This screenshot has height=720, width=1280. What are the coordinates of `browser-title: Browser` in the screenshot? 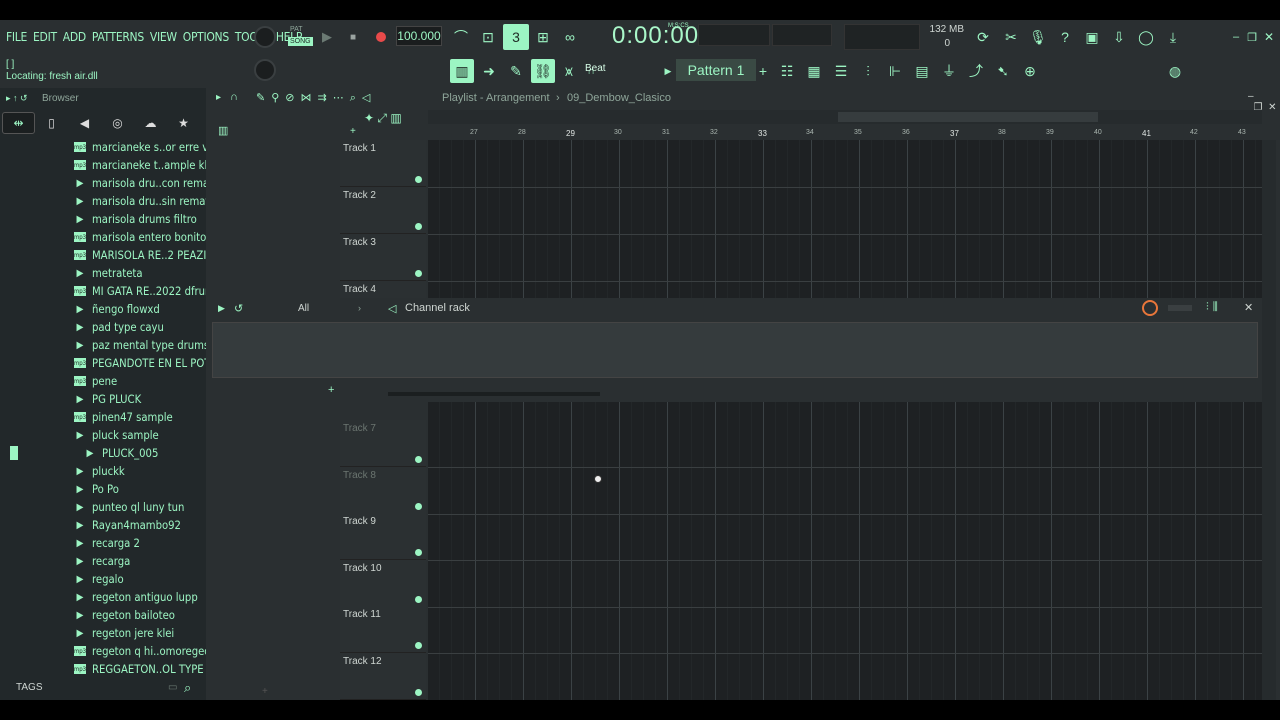 It's located at (60, 98).